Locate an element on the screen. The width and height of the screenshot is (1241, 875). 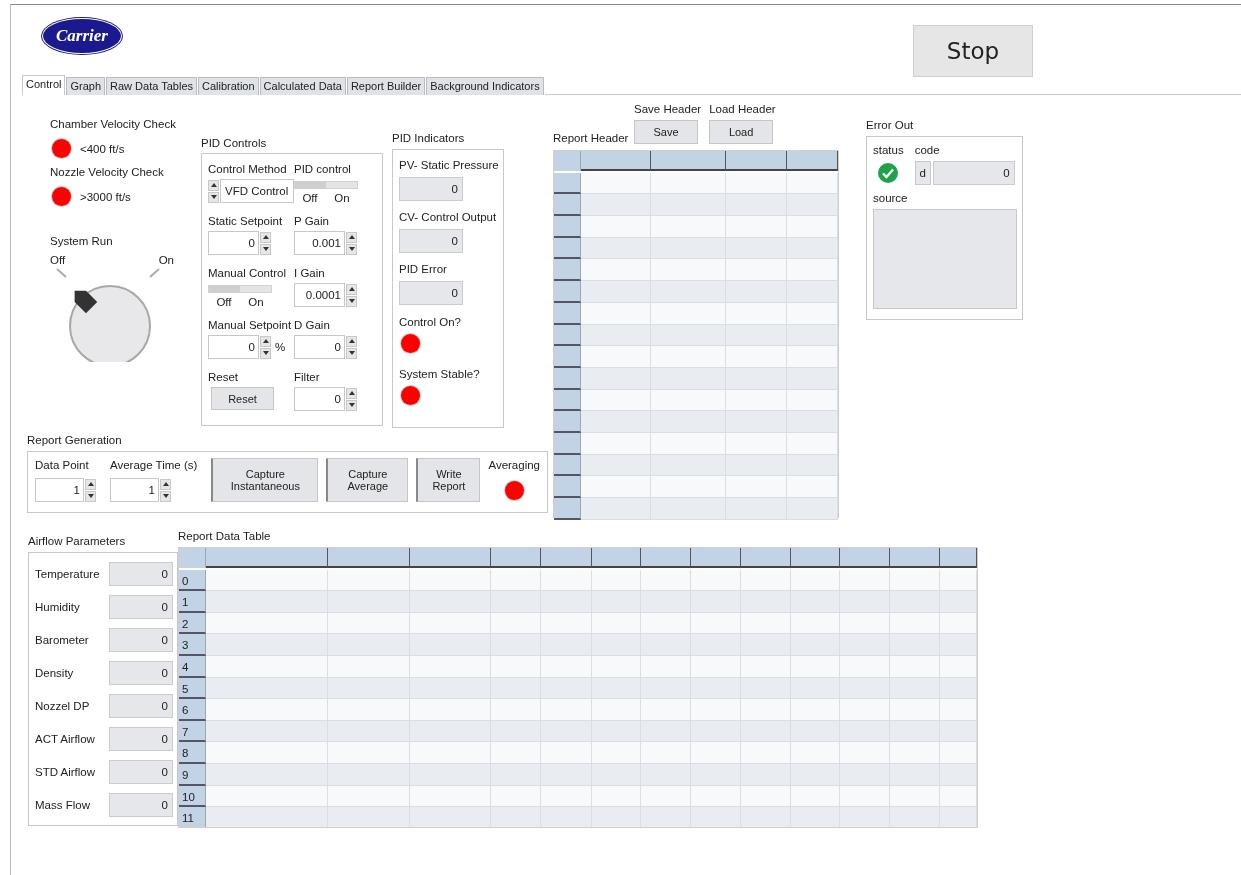
reset-button: Reset is located at coordinates (242, 398).